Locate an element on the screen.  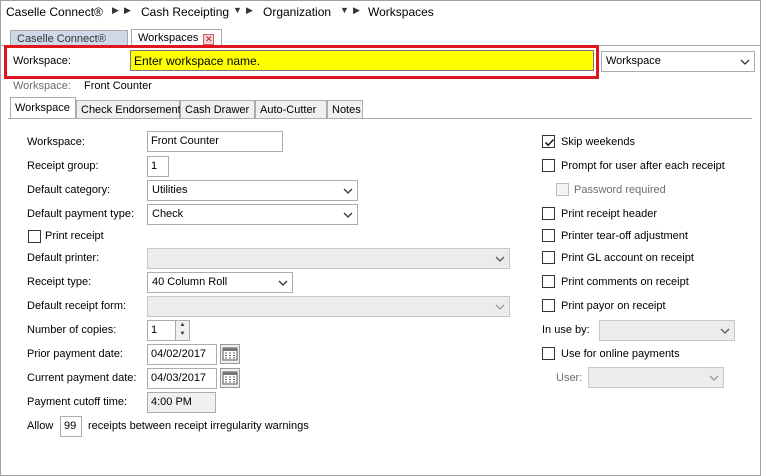
tab-cash-drawer: Cash Drawer is located at coordinates (217, 109).